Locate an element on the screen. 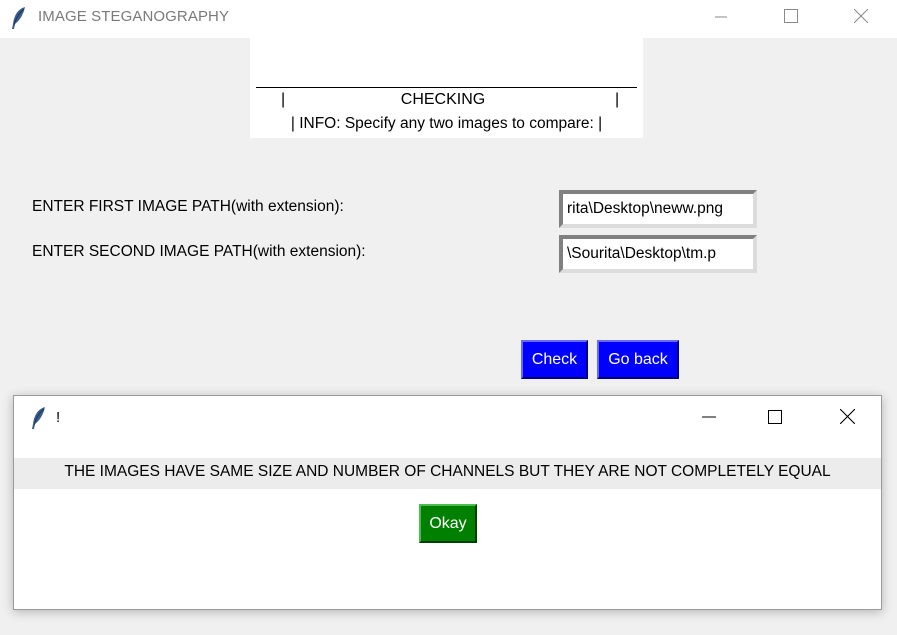 The height and width of the screenshot is (635, 897). okay-button: Okay is located at coordinates (448, 523).